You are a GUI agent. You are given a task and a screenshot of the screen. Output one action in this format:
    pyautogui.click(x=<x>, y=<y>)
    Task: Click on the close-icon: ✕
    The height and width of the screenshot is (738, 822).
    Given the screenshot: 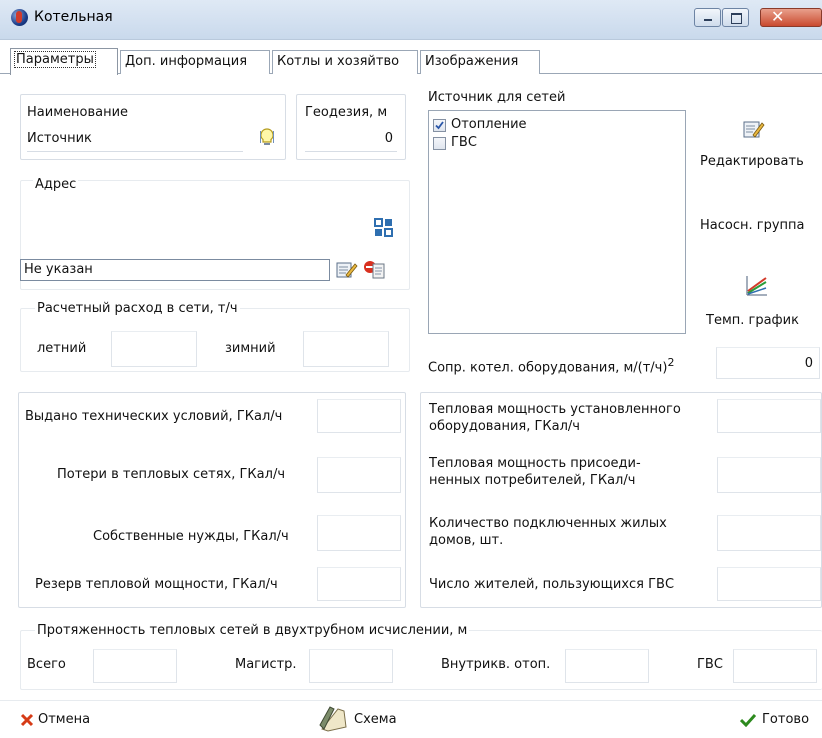 What is the action you would take?
    pyautogui.click(x=778, y=16)
    